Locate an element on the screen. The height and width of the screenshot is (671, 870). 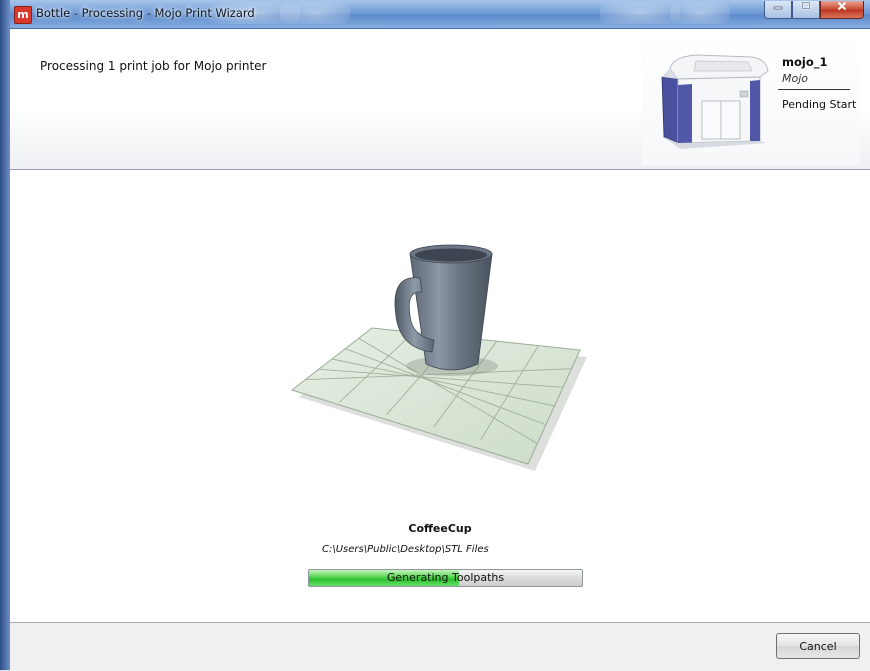
file-name: CoffeeCup is located at coordinates (440, 528).